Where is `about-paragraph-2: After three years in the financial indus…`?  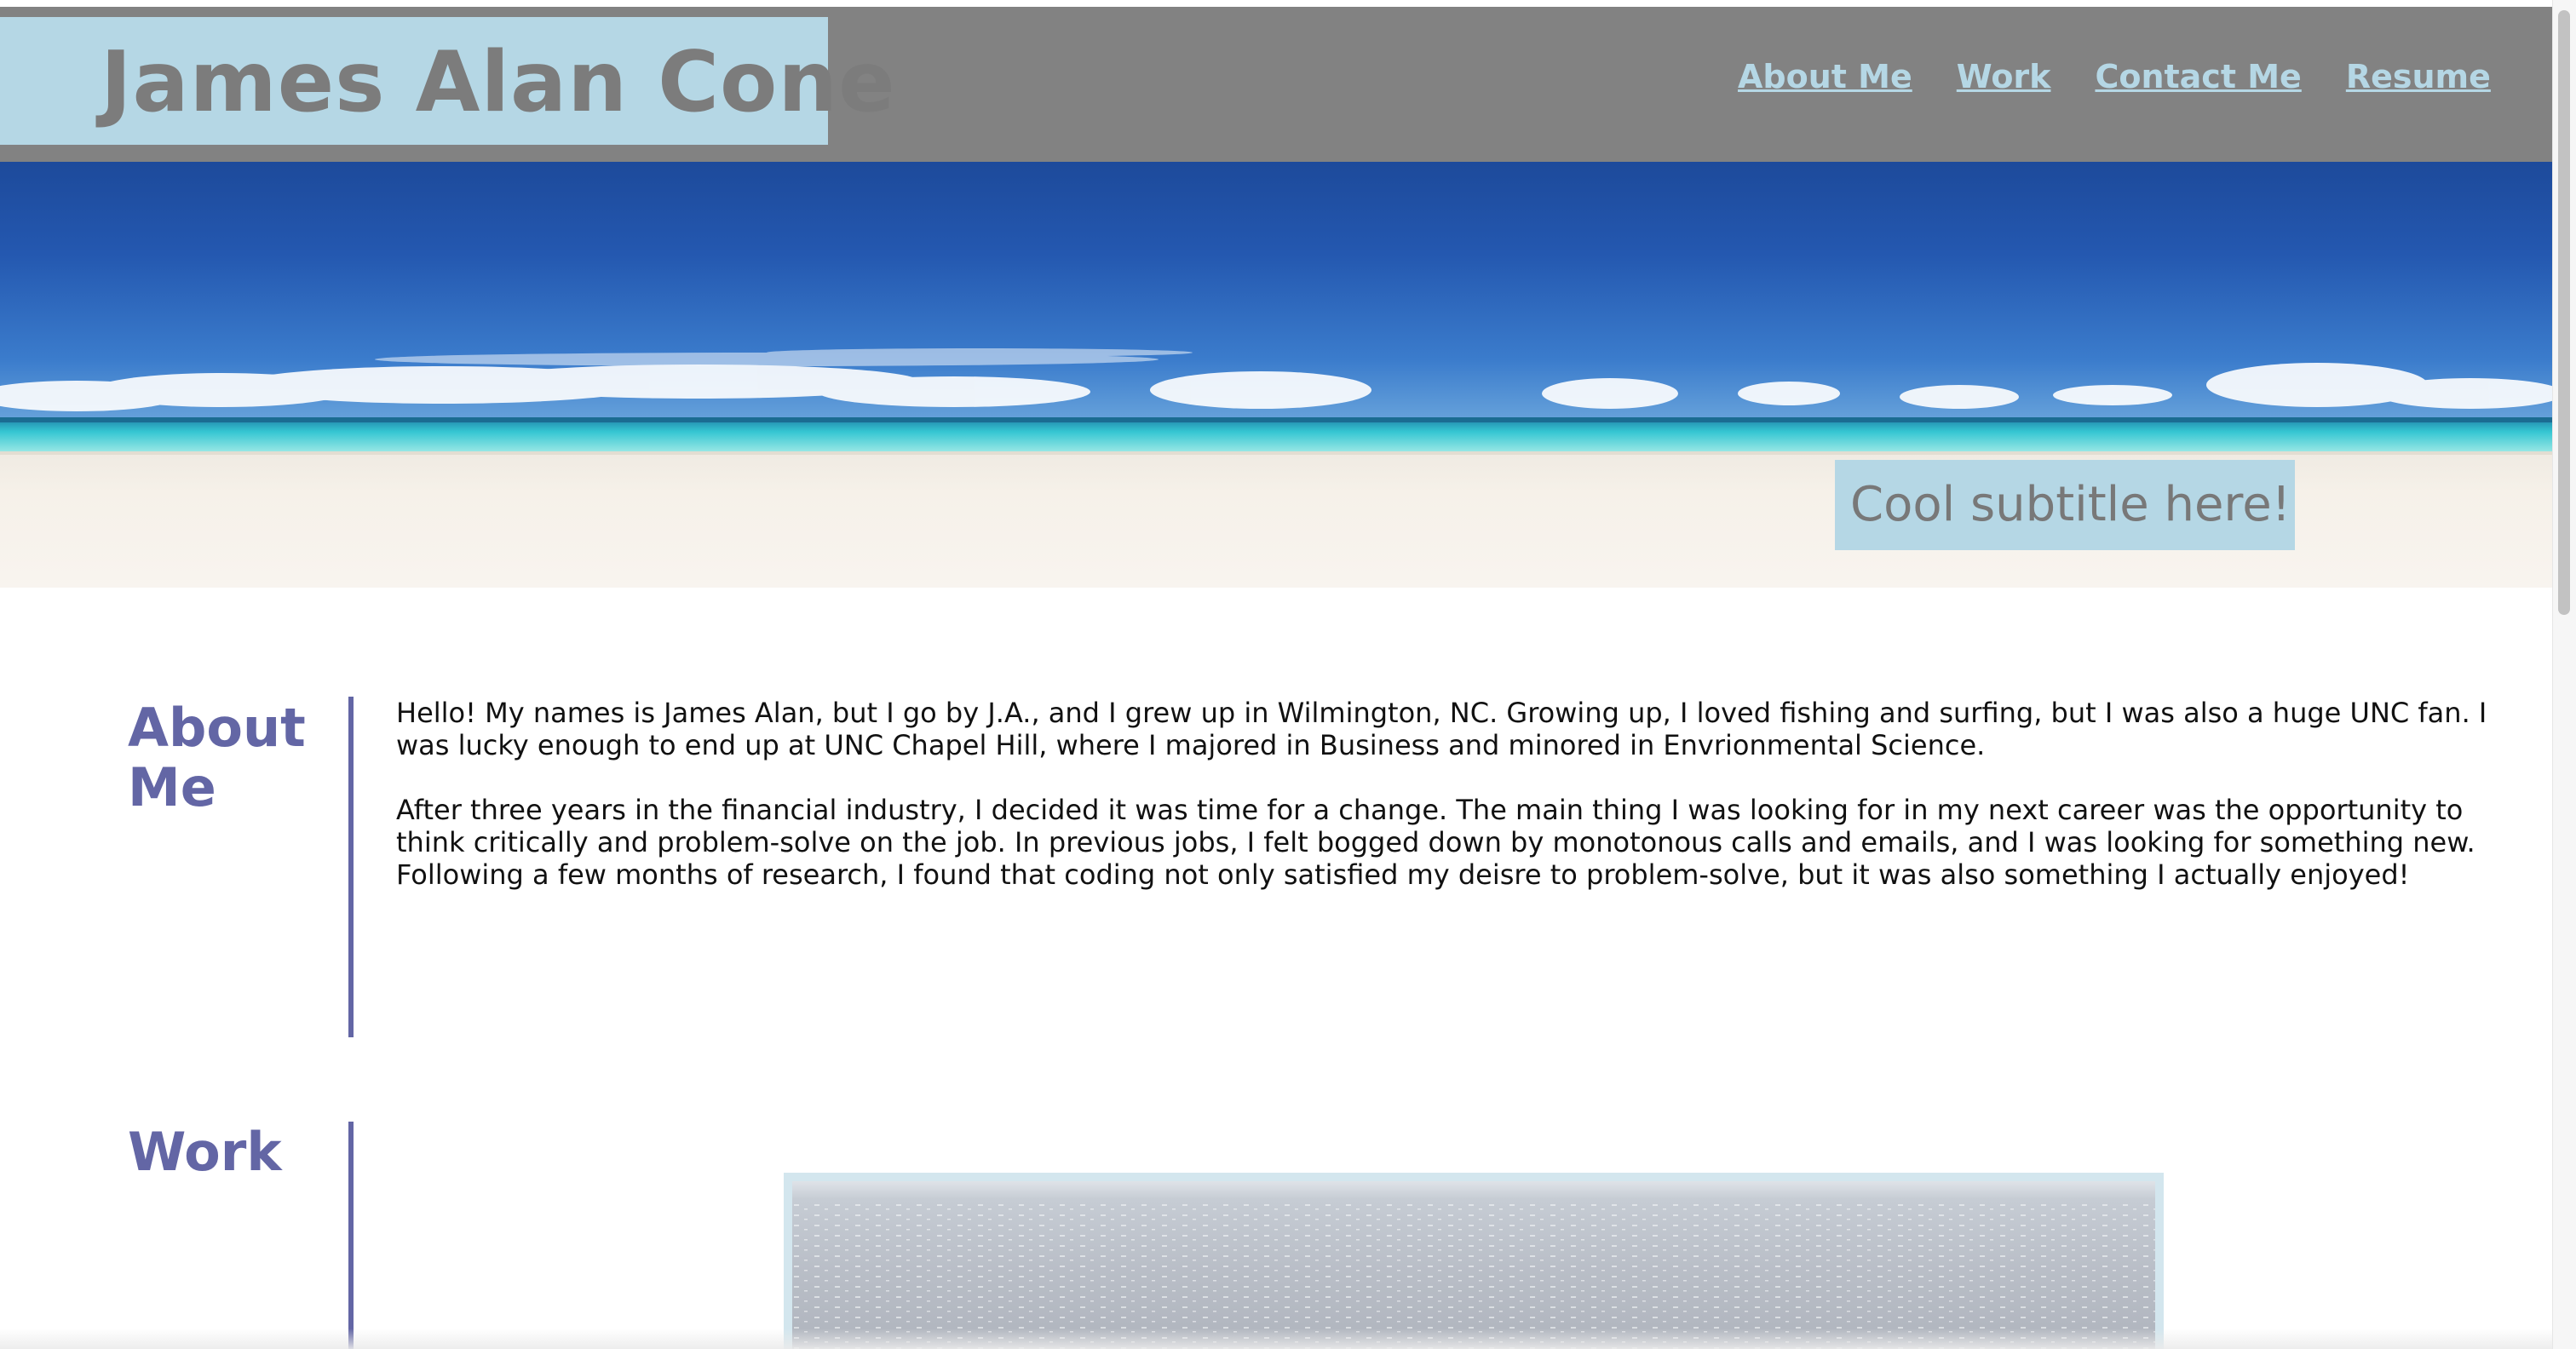 about-paragraph-2: After three years in the financial indus… is located at coordinates (1436, 843).